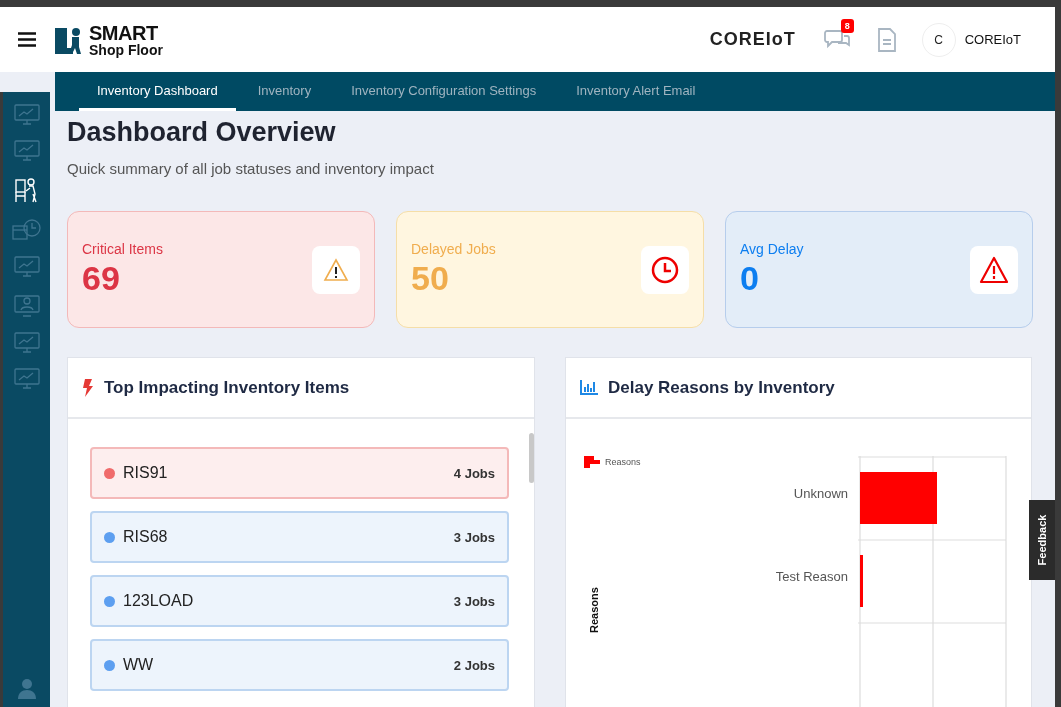 The width and height of the screenshot is (1061, 707). I want to click on page-title: Dashboard Overview, so click(202, 132).